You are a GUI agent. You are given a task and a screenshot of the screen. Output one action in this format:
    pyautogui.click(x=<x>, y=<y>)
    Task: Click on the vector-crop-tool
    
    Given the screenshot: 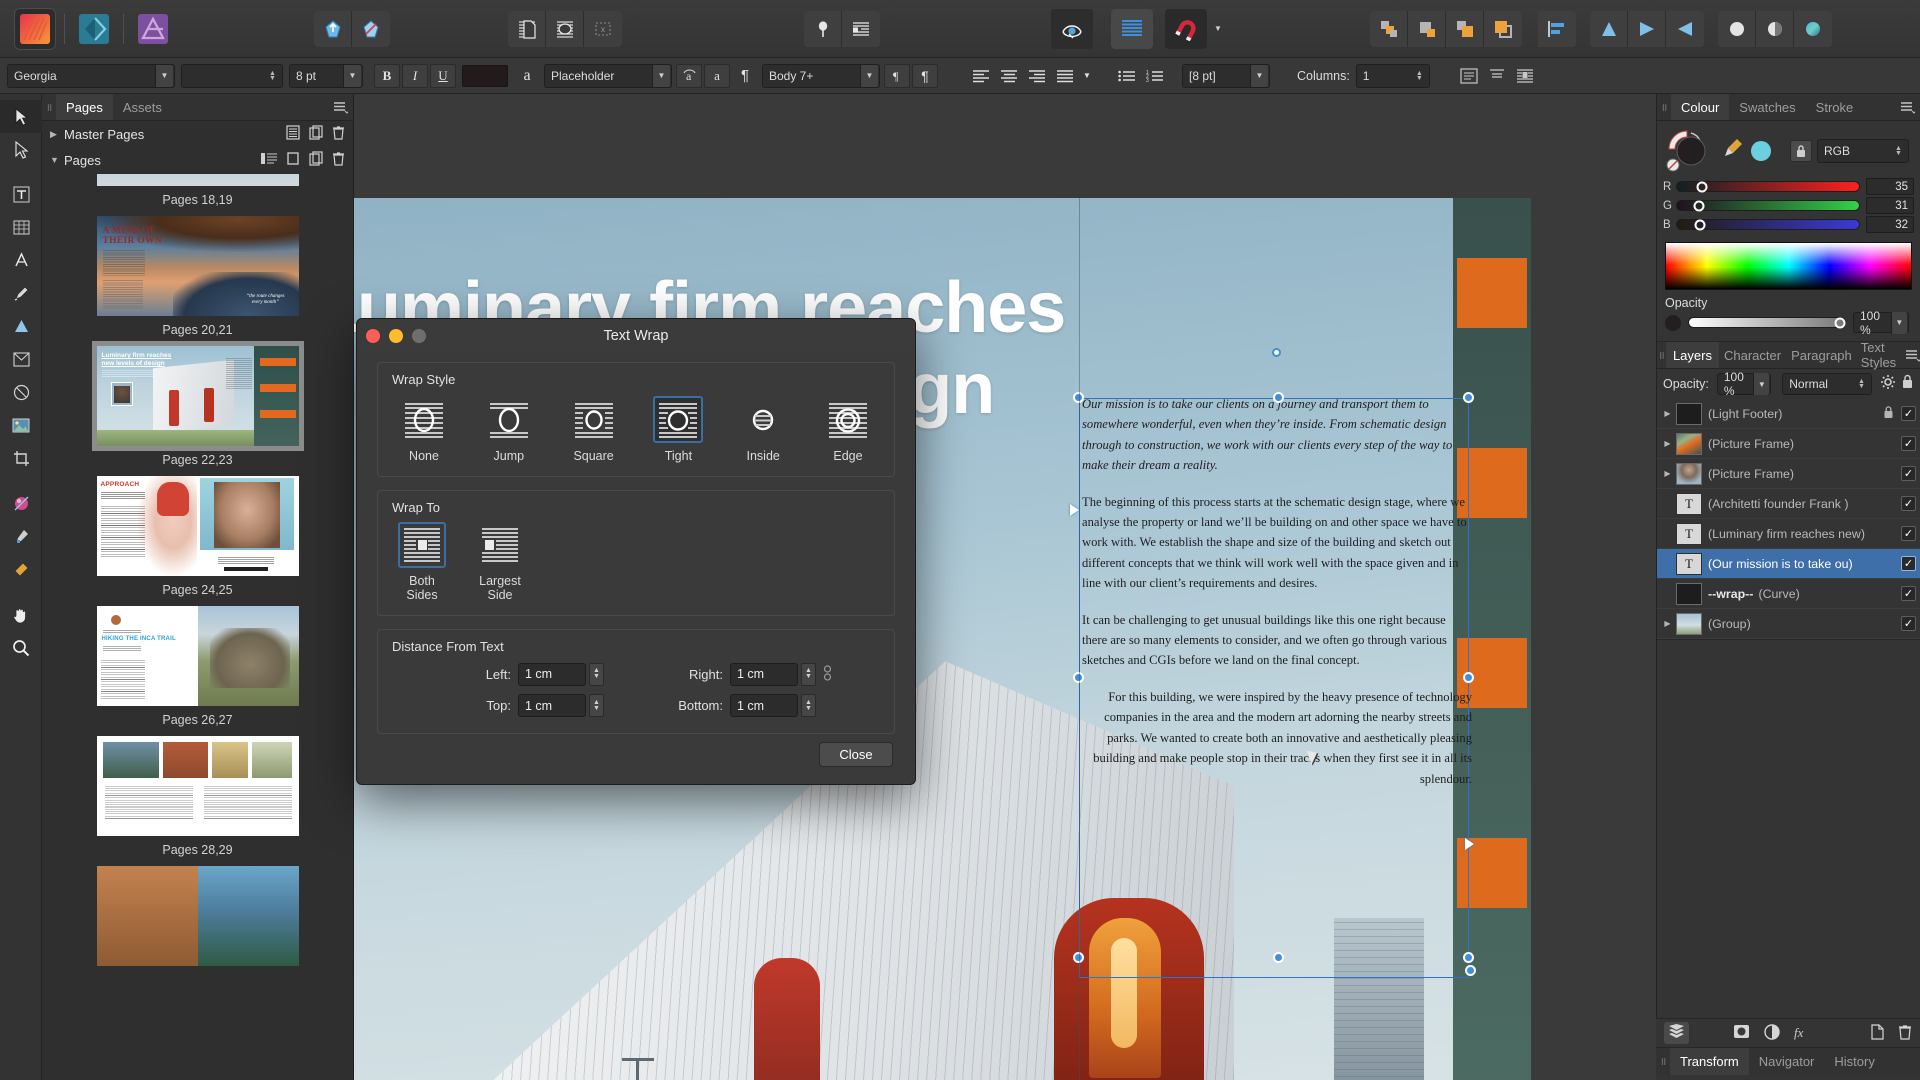 What is the action you would take?
    pyautogui.click(x=21, y=392)
    